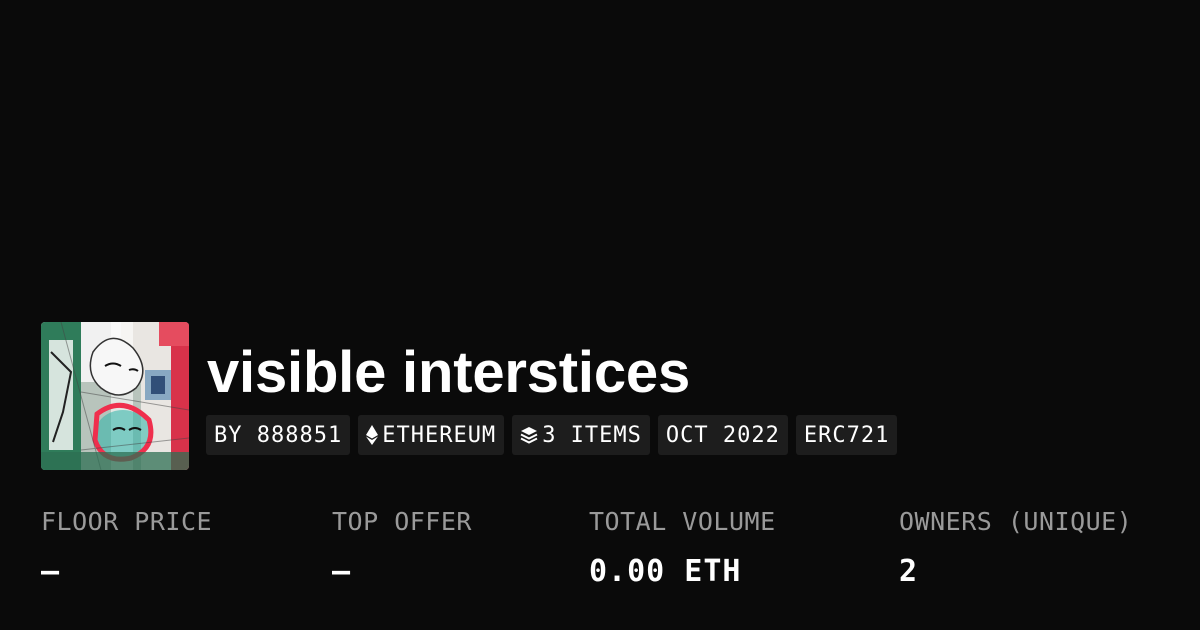 The image size is (1200, 630). I want to click on ethereum-icon, so click(372, 435).